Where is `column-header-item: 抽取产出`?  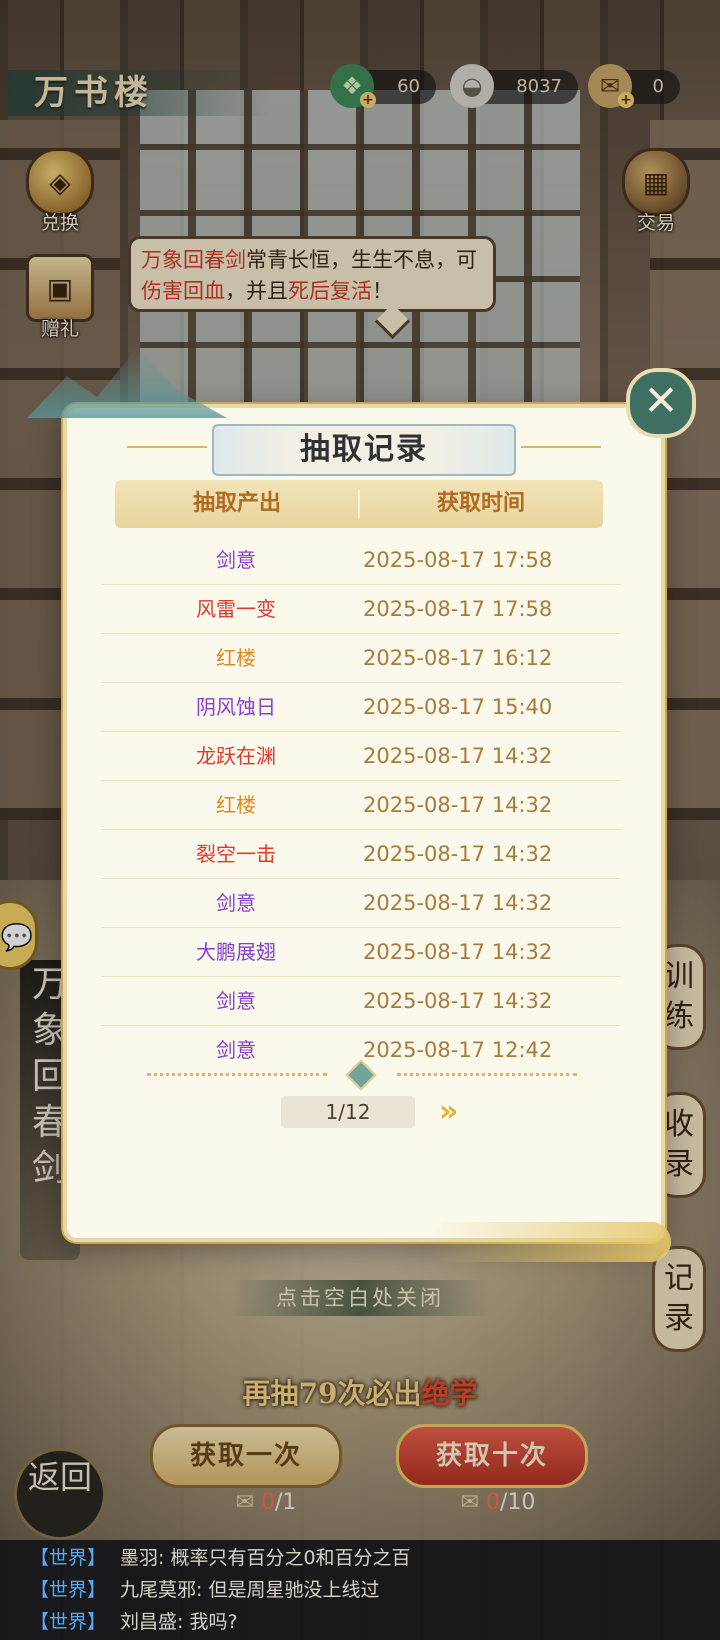
column-header-item: 抽取产出 is located at coordinates (236, 503).